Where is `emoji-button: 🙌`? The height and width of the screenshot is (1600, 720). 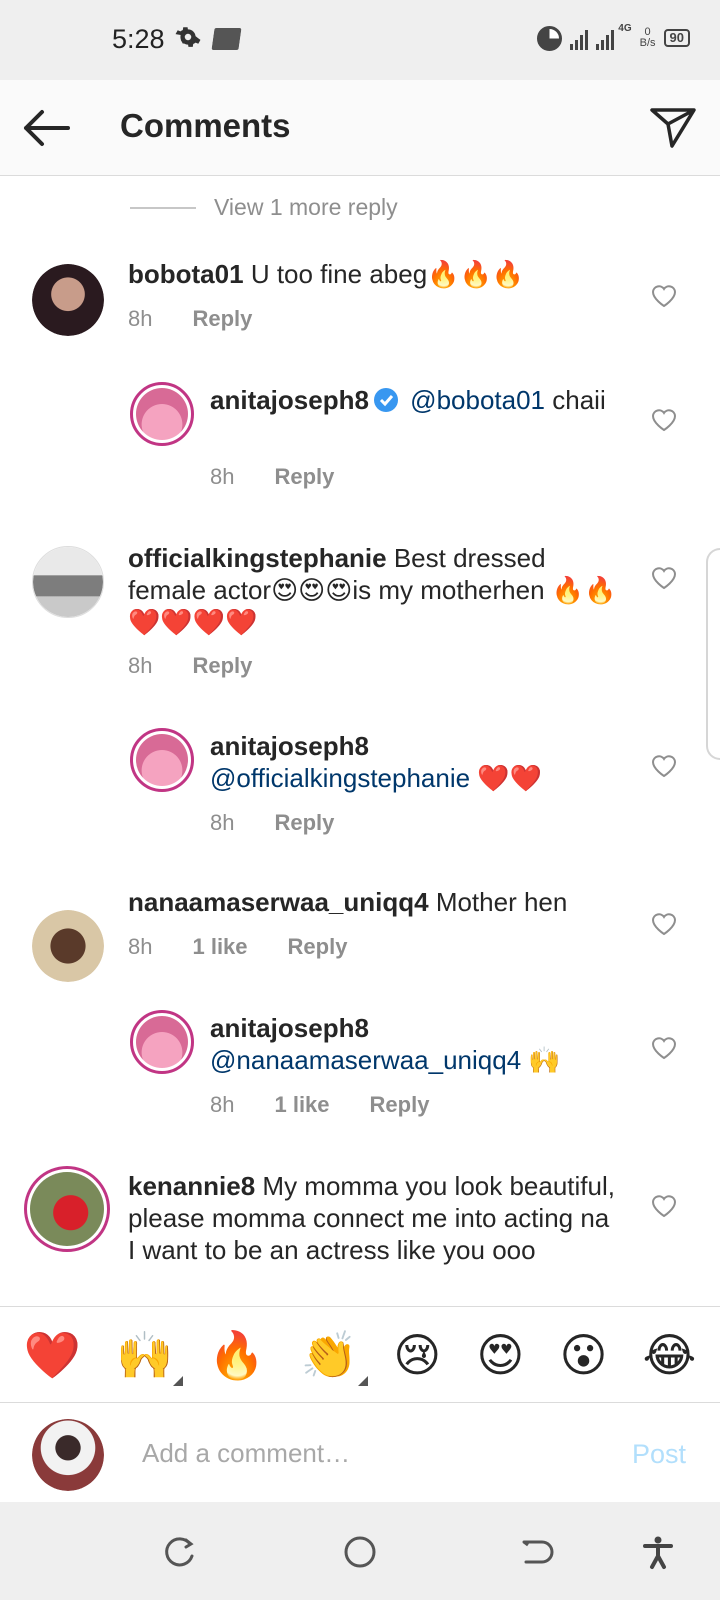
emoji-button: 🙌 is located at coordinates (149, 1357).